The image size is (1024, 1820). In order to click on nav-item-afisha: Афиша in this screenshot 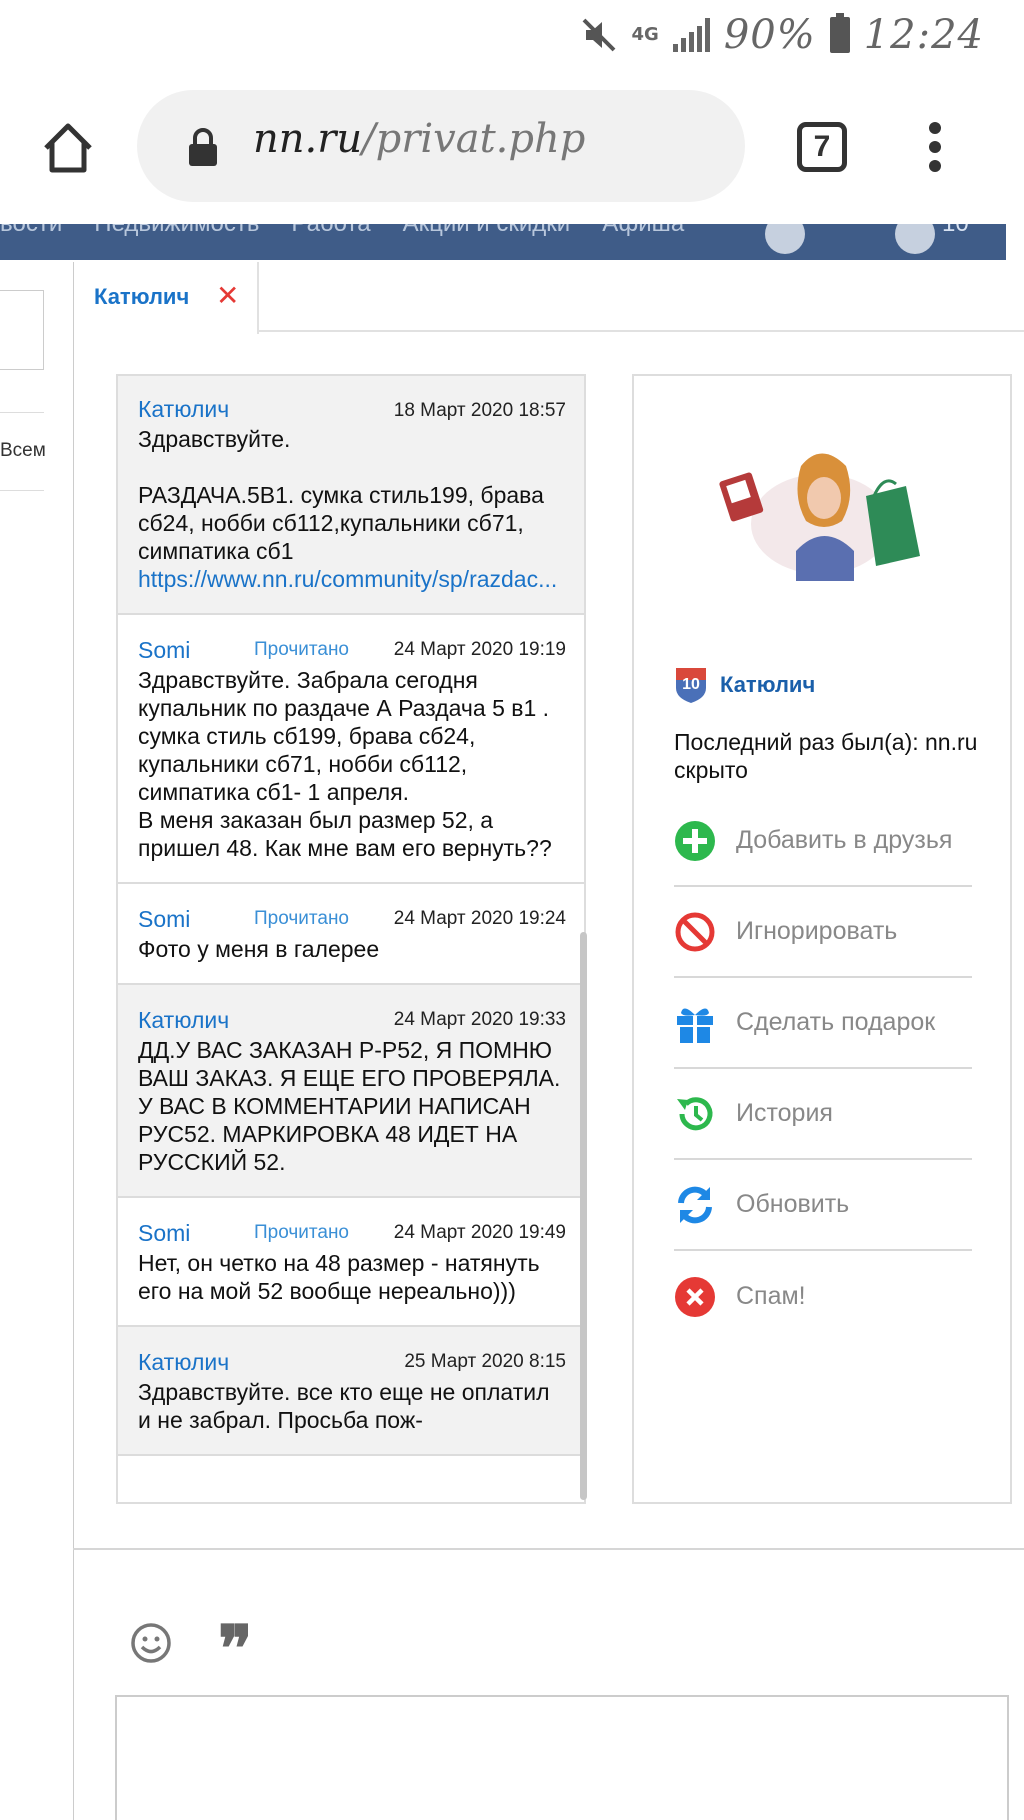, I will do `click(643, 231)`.